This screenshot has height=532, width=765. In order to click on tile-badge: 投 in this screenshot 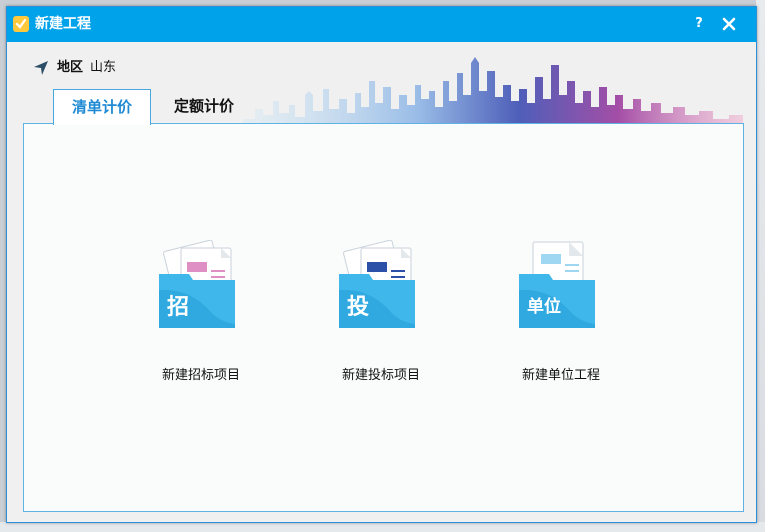, I will do `click(358, 307)`.